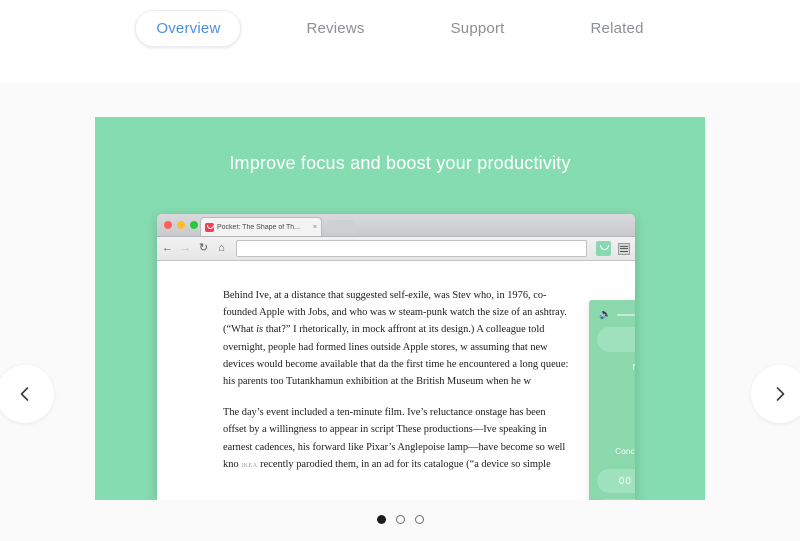 Image resolution: width=800 pixels, height=541 pixels. I want to click on timer-actions: Start Pause, so click(616, 499).